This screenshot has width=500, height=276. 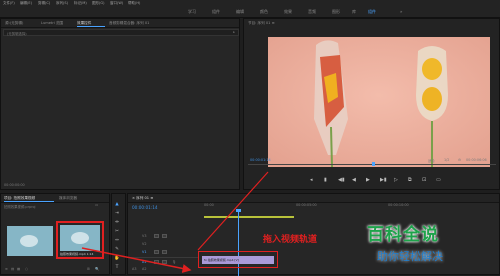 I want to click on arrow-to-monitor, so click(x=233, y=211).